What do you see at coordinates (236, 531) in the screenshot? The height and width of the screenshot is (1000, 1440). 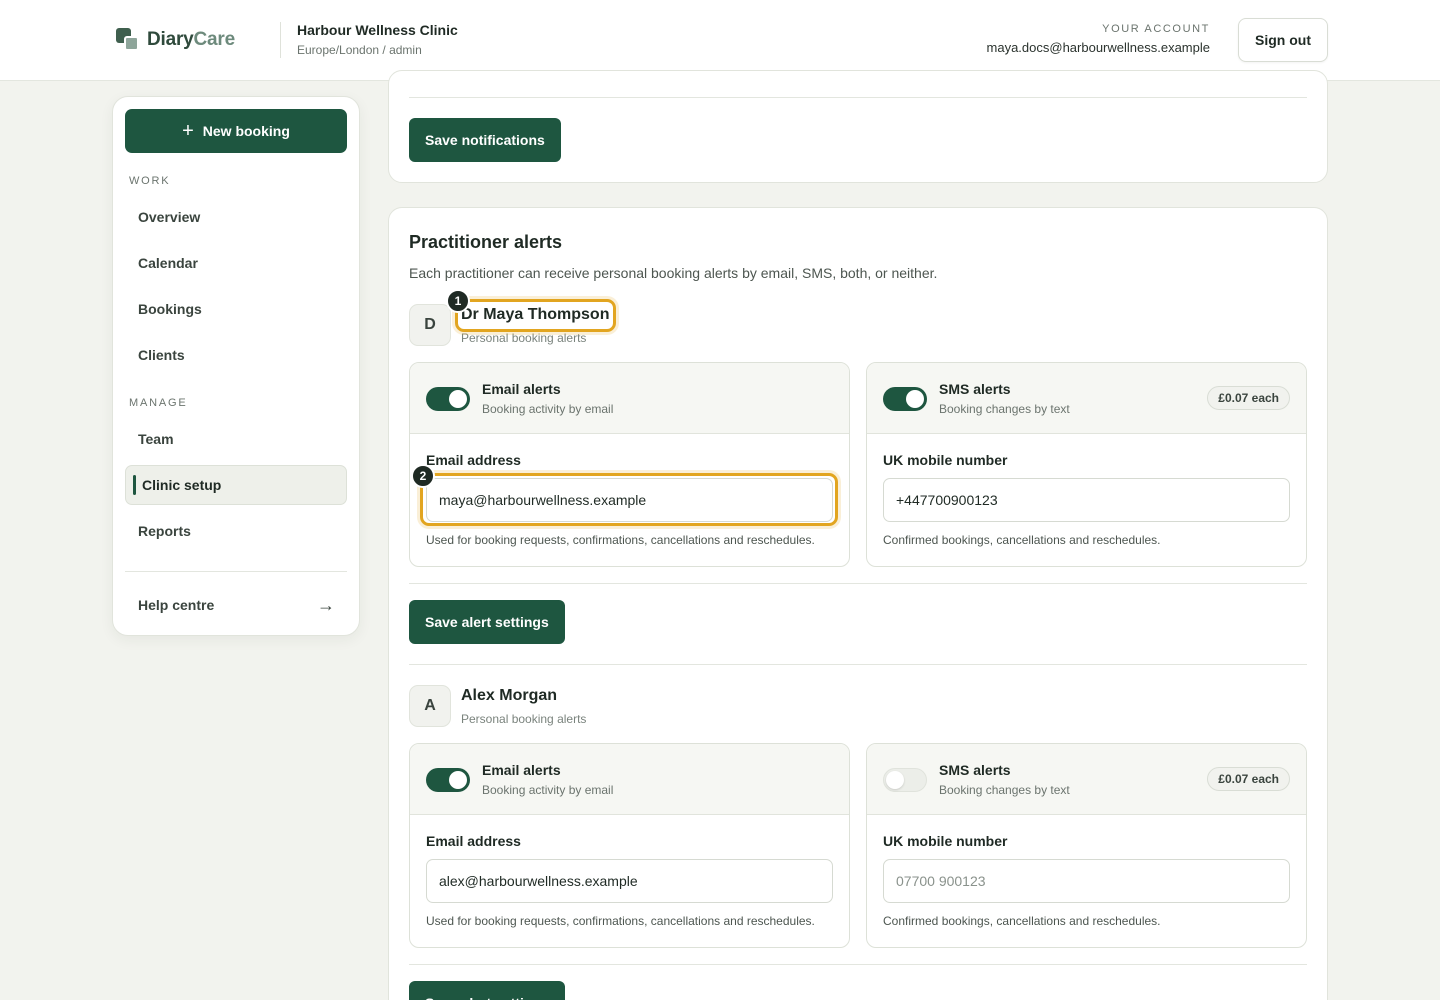 I see `sidebar-item-reports: Reports` at bounding box center [236, 531].